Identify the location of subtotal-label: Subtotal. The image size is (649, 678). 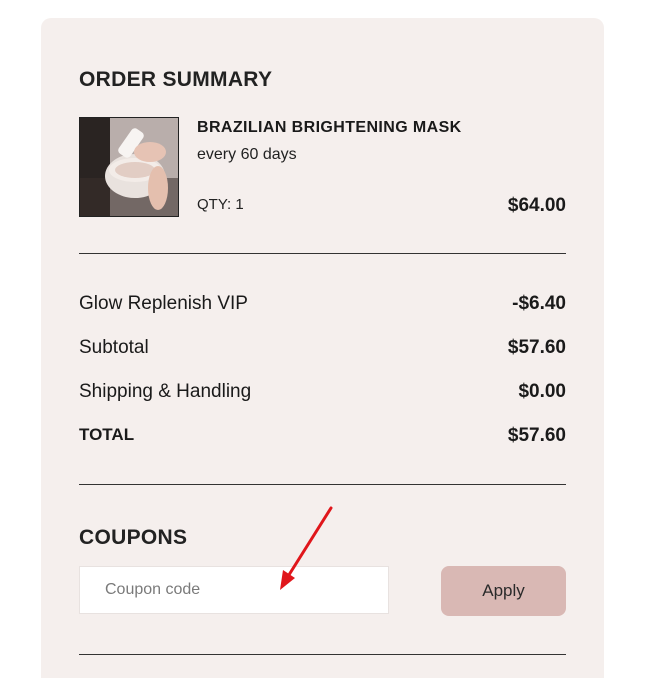
(114, 347).